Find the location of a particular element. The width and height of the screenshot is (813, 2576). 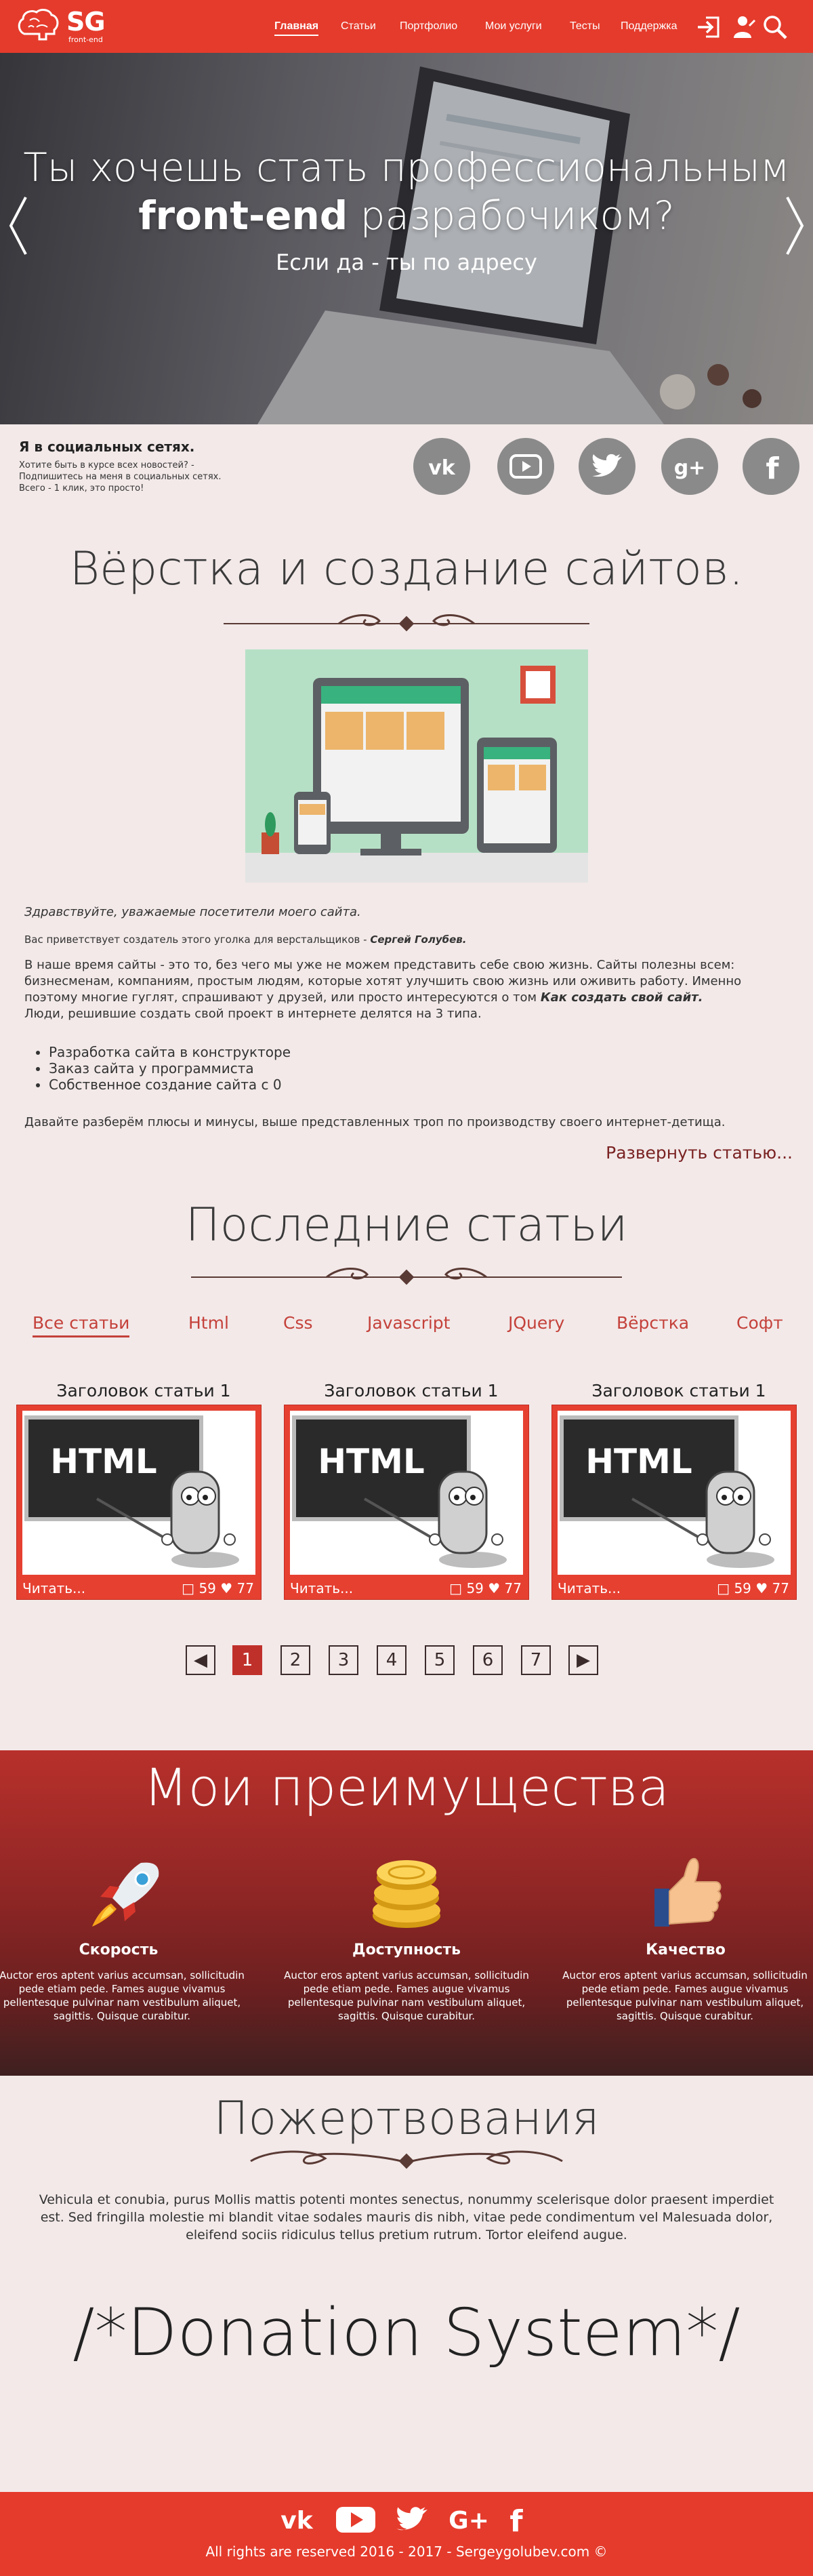

social-text-line: Хотите быть в курсе всех новостей? - is located at coordinates (106, 465).